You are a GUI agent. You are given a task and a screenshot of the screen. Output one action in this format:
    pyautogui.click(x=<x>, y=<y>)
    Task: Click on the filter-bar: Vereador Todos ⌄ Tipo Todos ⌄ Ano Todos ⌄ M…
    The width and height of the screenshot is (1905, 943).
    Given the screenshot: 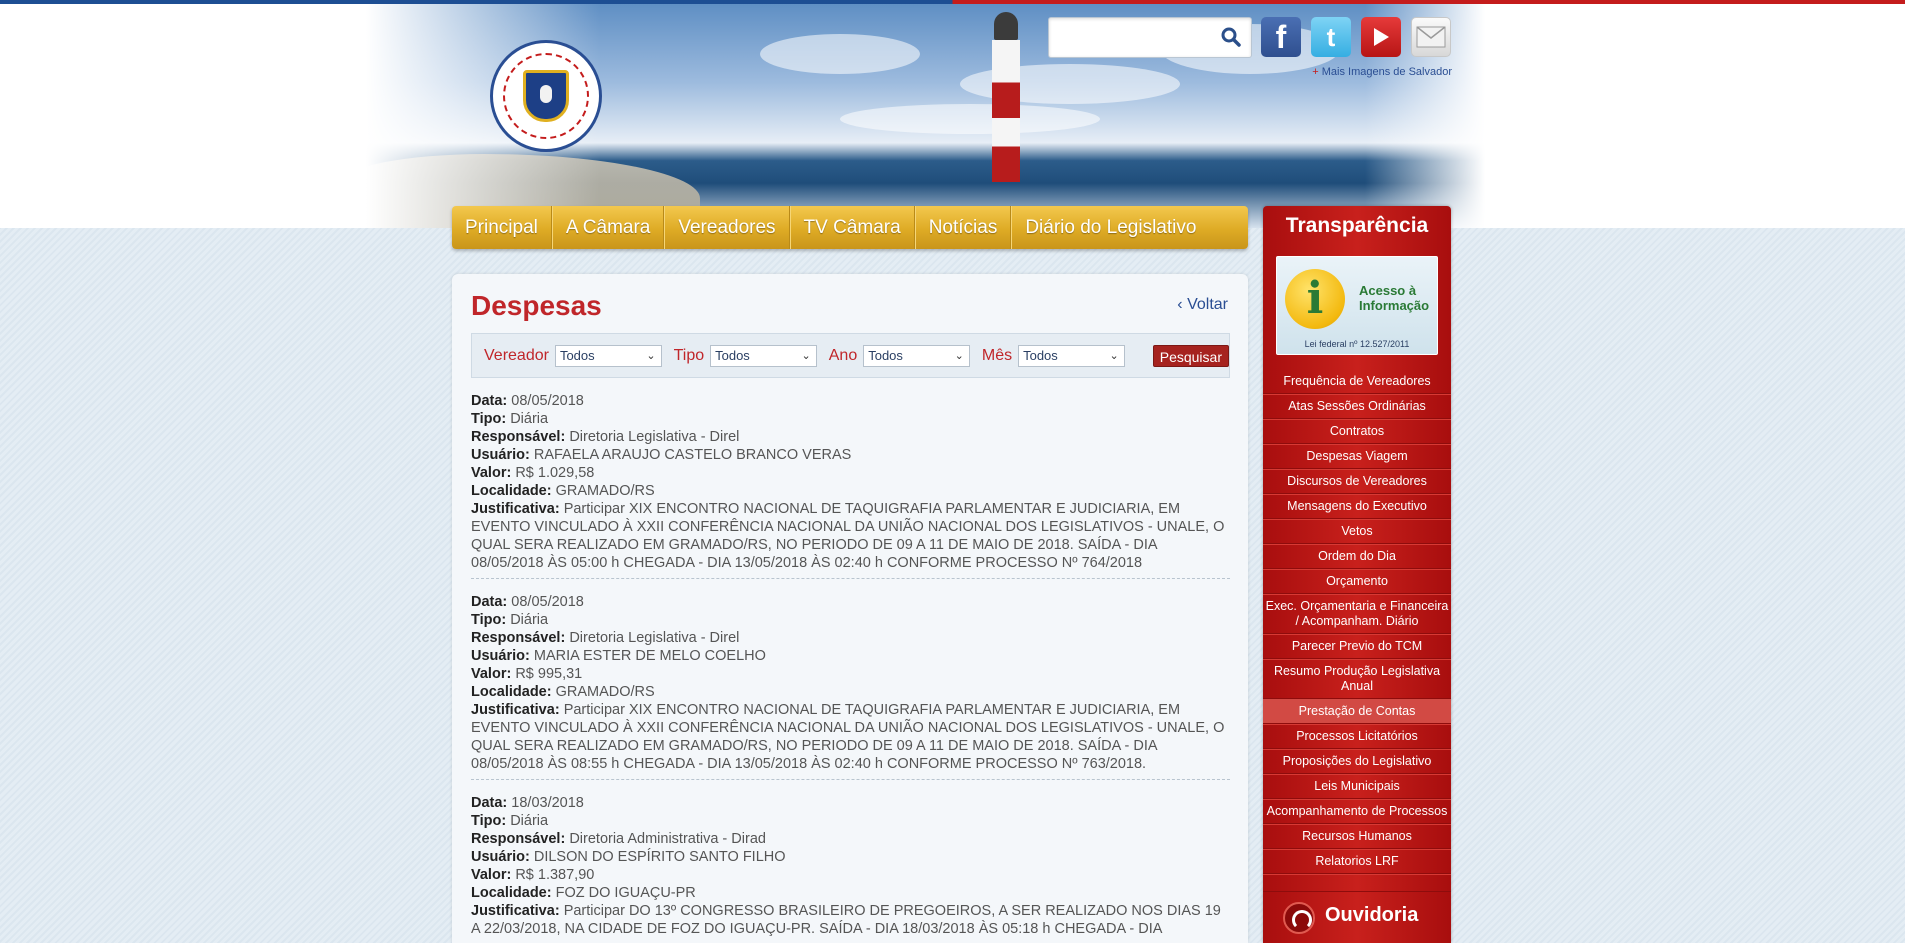 What is the action you would take?
    pyautogui.click(x=850, y=355)
    